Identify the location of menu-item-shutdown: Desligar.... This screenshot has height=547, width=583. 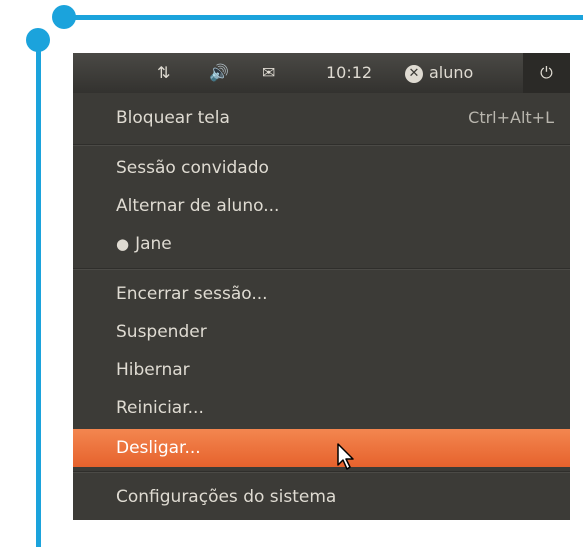
(321, 448).